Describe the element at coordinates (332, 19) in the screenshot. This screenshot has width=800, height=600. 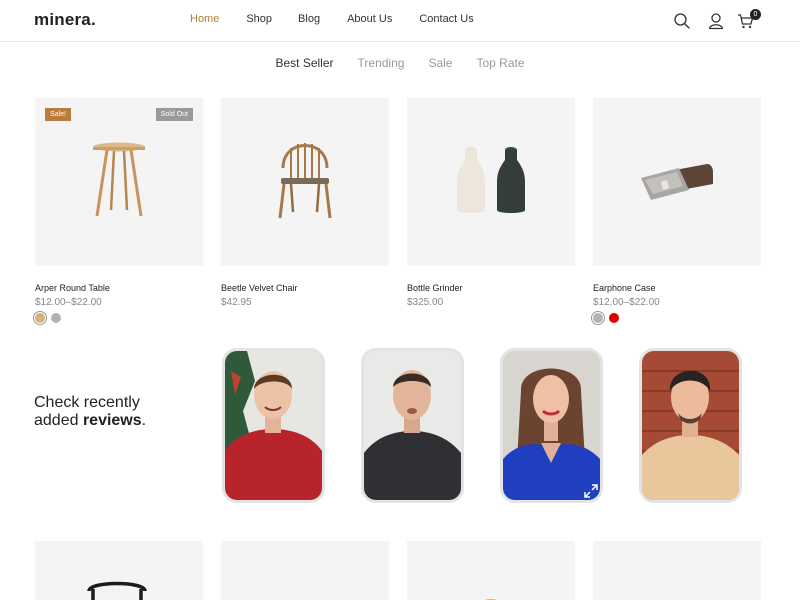
I see `main-nav: Home Shop Blog About Us Contact Us` at that location.